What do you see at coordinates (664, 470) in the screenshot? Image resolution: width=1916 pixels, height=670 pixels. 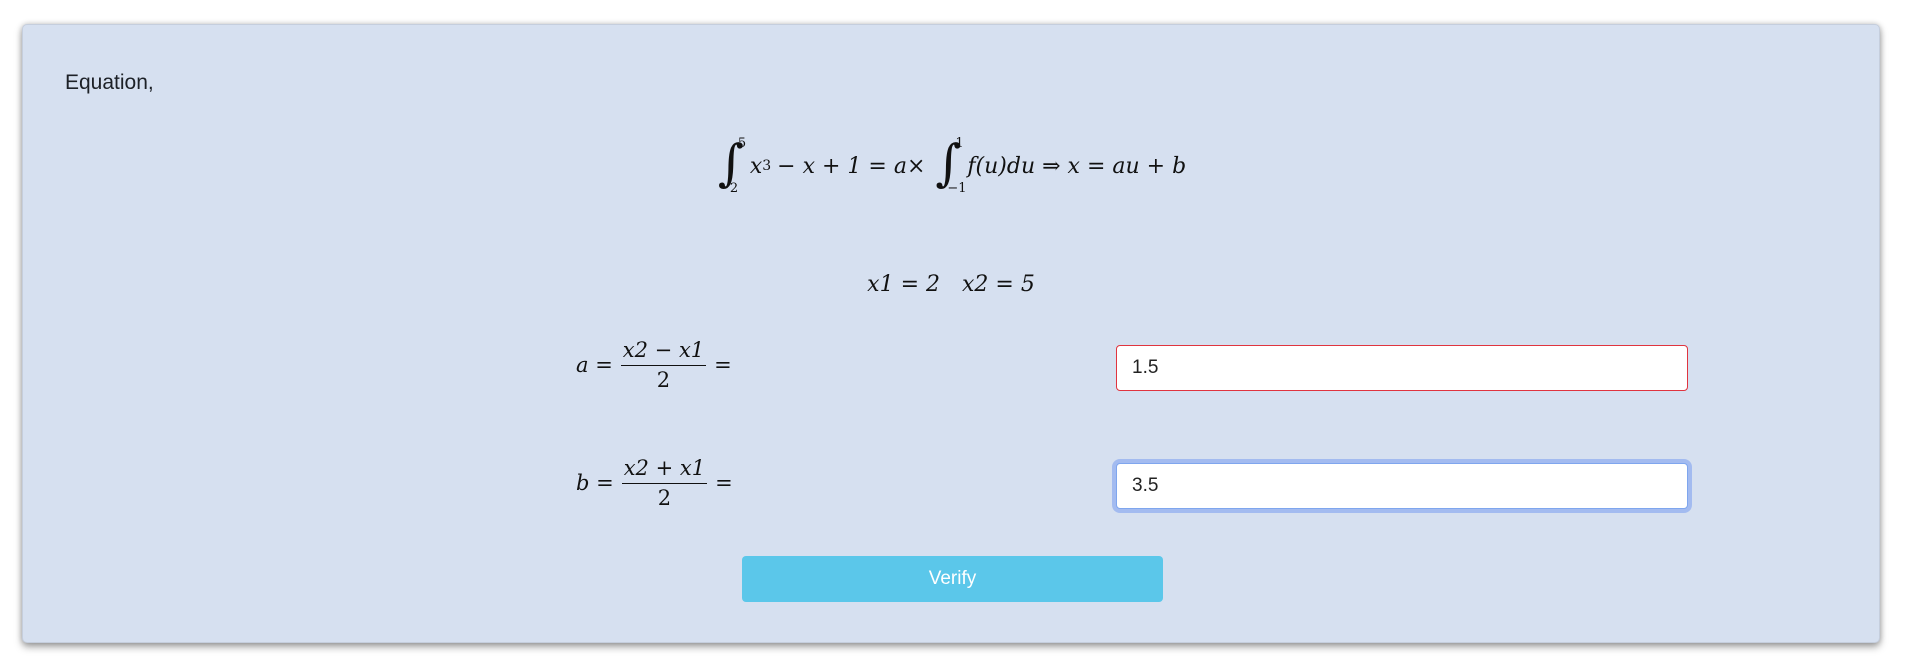 I see `fraction-b-numerator: x2 + x1` at bounding box center [664, 470].